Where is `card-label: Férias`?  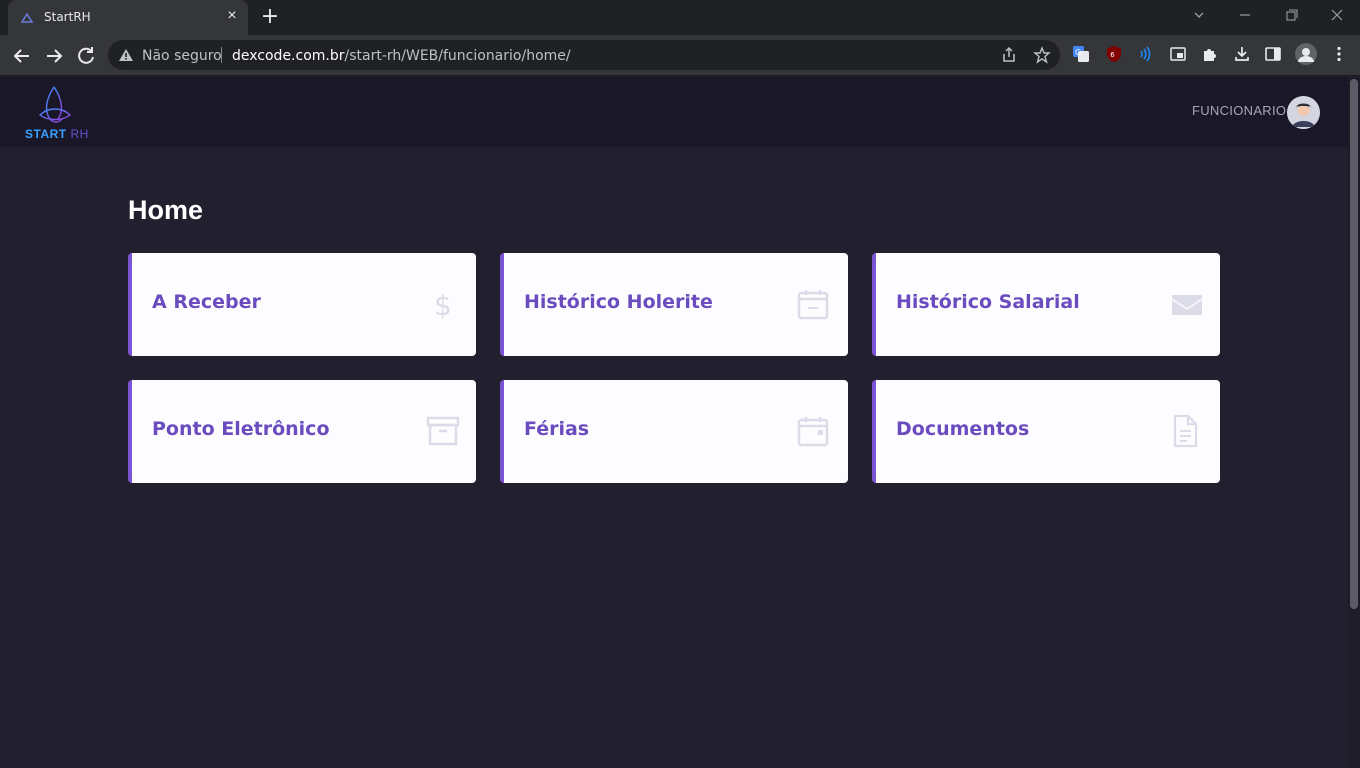
card-label: Férias is located at coordinates (557, 429).